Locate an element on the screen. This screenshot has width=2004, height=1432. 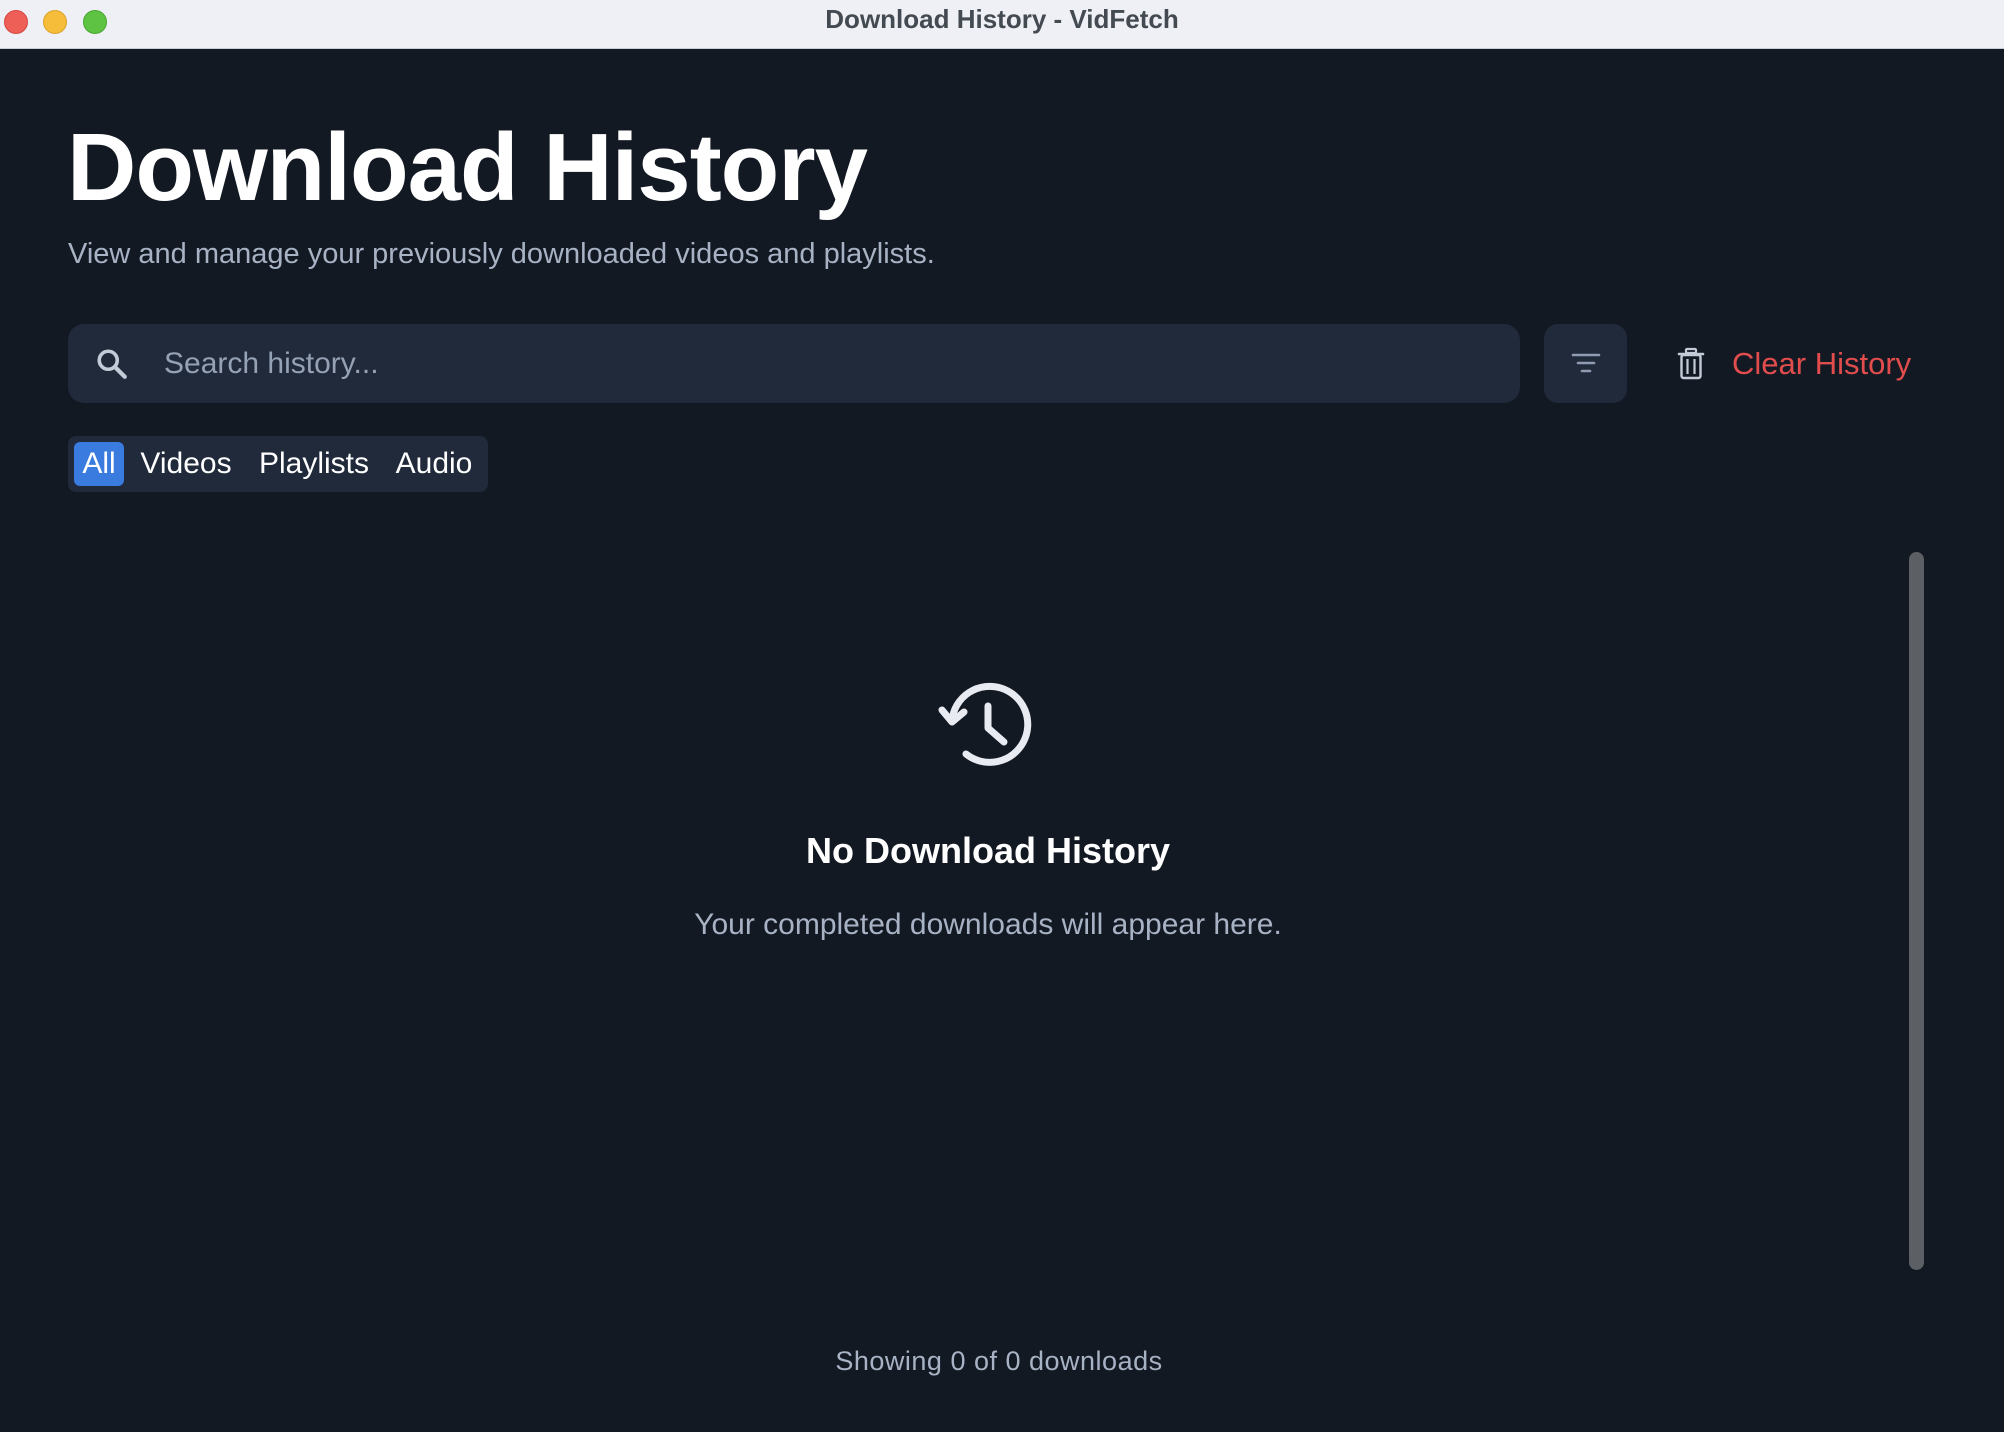
category-tabs: All Videos Playlists Audio is located at coordinates (278, 464).